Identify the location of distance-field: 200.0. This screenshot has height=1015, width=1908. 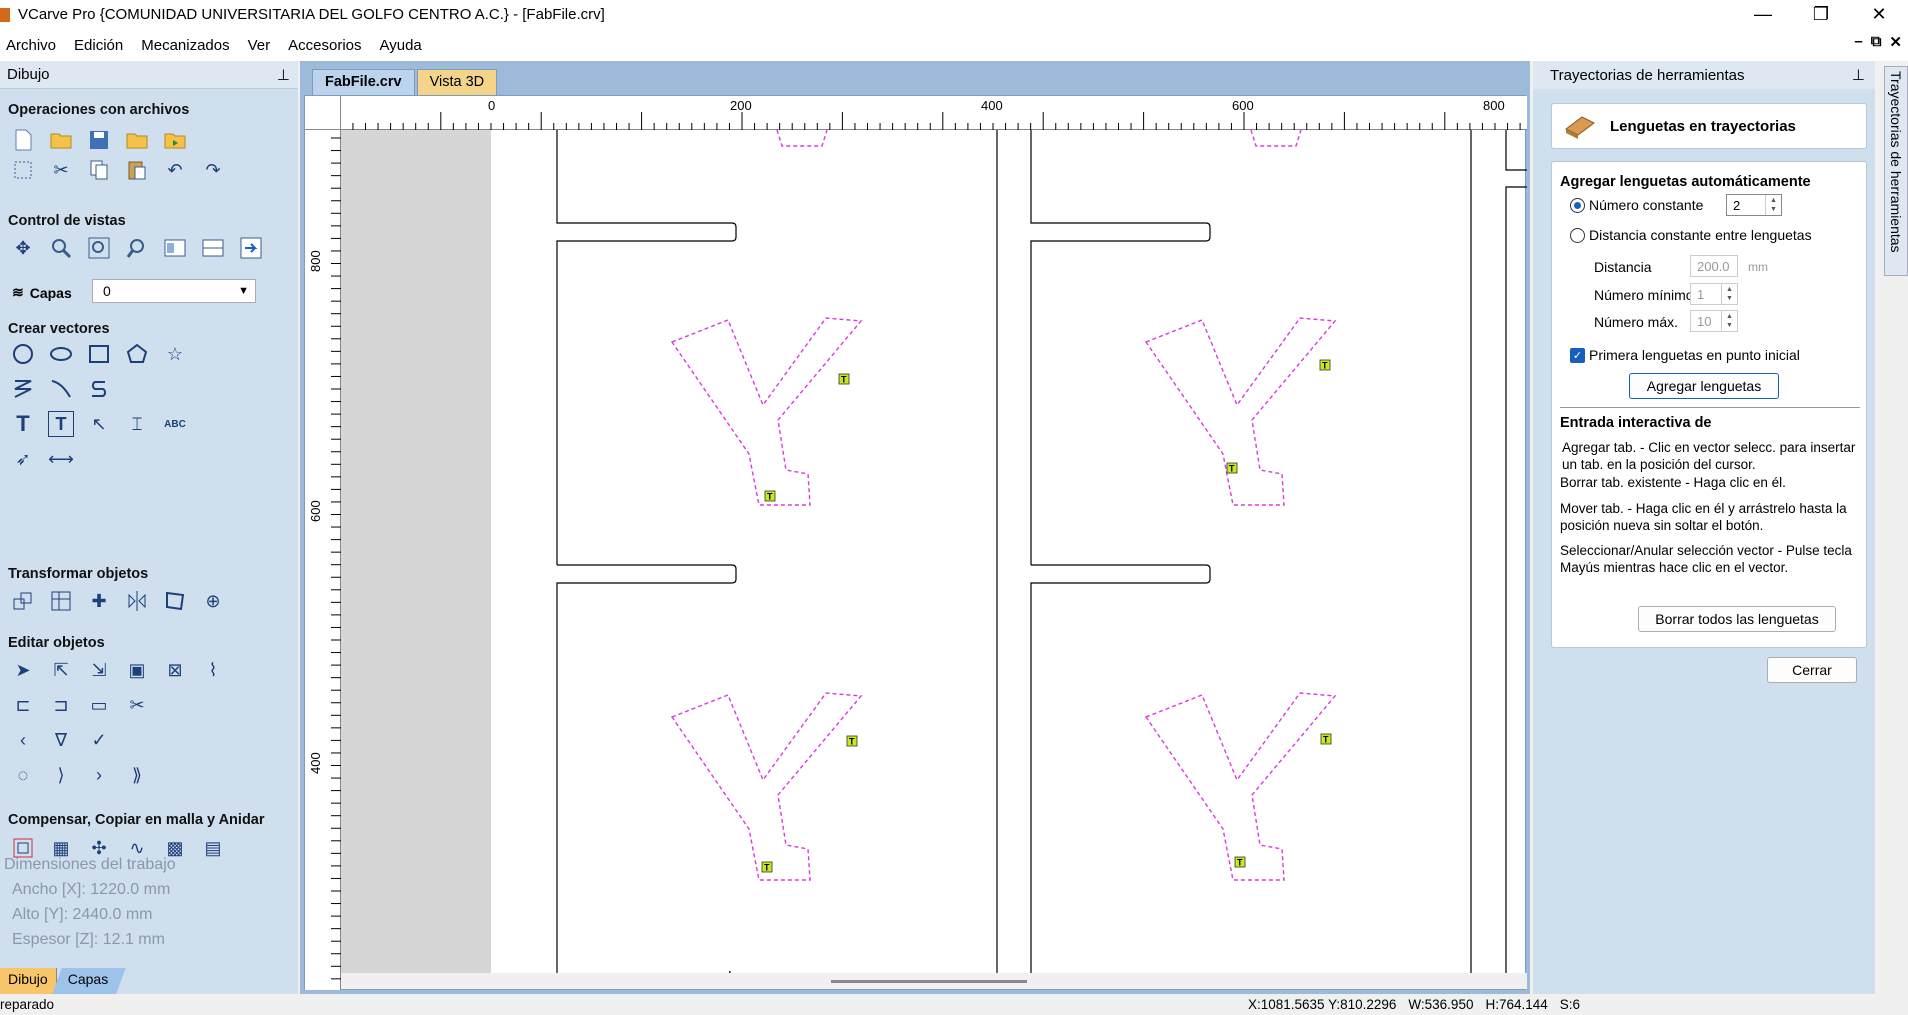
(1714, 266).